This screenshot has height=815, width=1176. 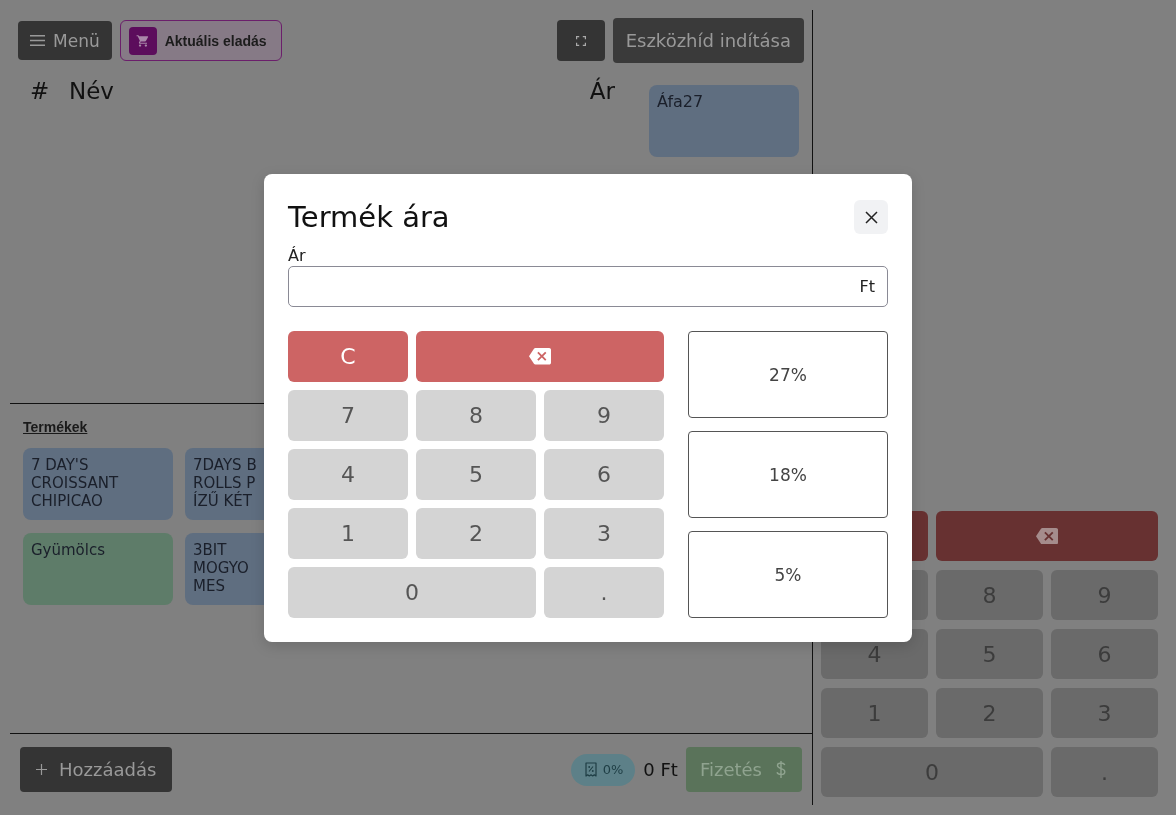 What do you see at coordinates (588, 286) in the screenshot?
I see `price-input: Ft` at bounding box center [588, 286].